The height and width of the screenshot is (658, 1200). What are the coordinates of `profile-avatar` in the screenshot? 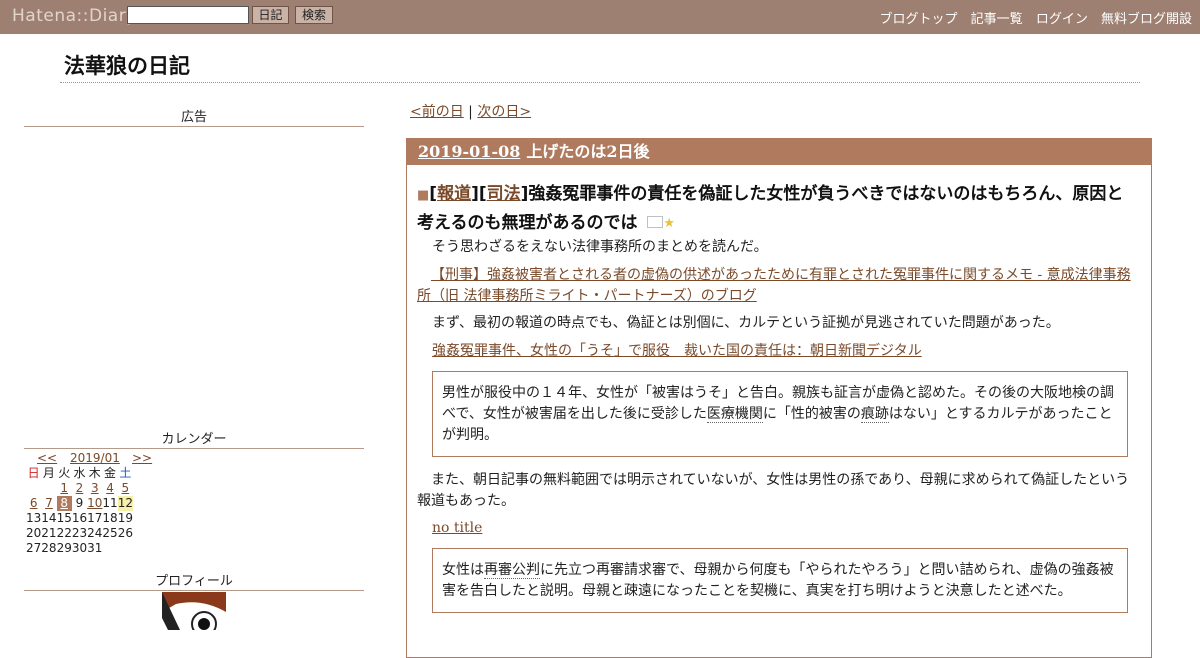 It's located at (194, 611).